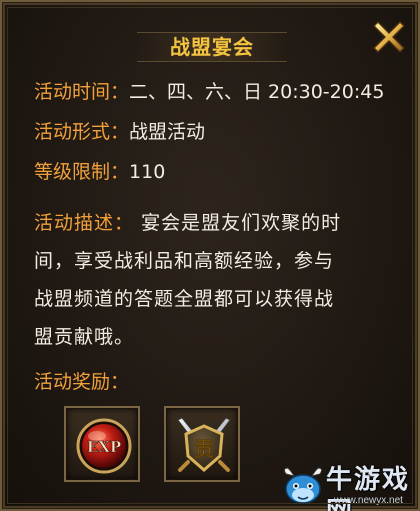 The height and width of the screenshot is (511, 420). Describe the element at coordinates (84, 337) in the screenshot. I see `description-line-4: 盟贡献哦。` at that location.